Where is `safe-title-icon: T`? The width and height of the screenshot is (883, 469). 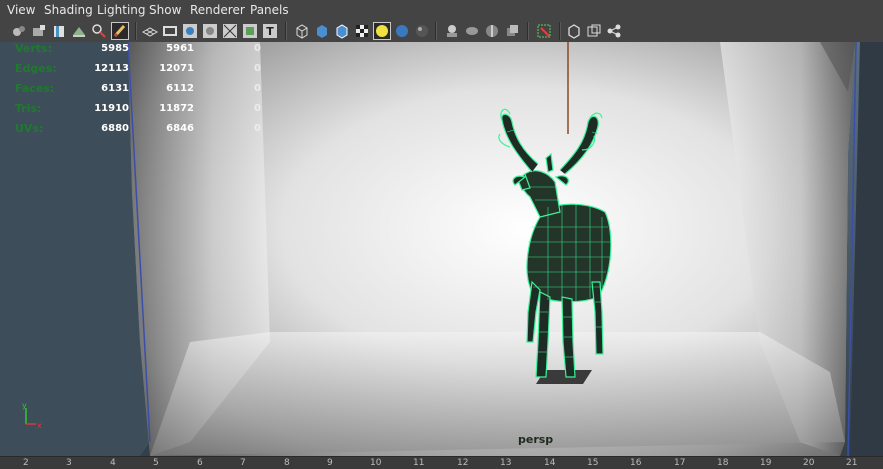 safe-title-icon: T is located at coordinates (270, 31).